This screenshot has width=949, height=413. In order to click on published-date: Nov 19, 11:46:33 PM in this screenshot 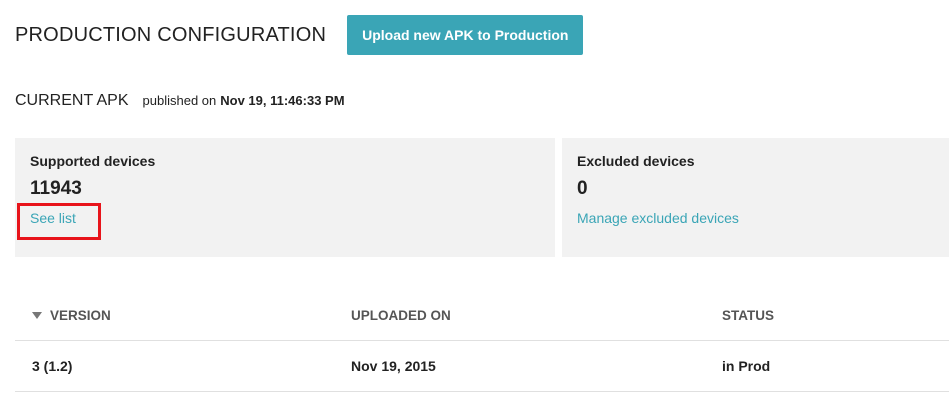, I will do `click(282, 100)`.